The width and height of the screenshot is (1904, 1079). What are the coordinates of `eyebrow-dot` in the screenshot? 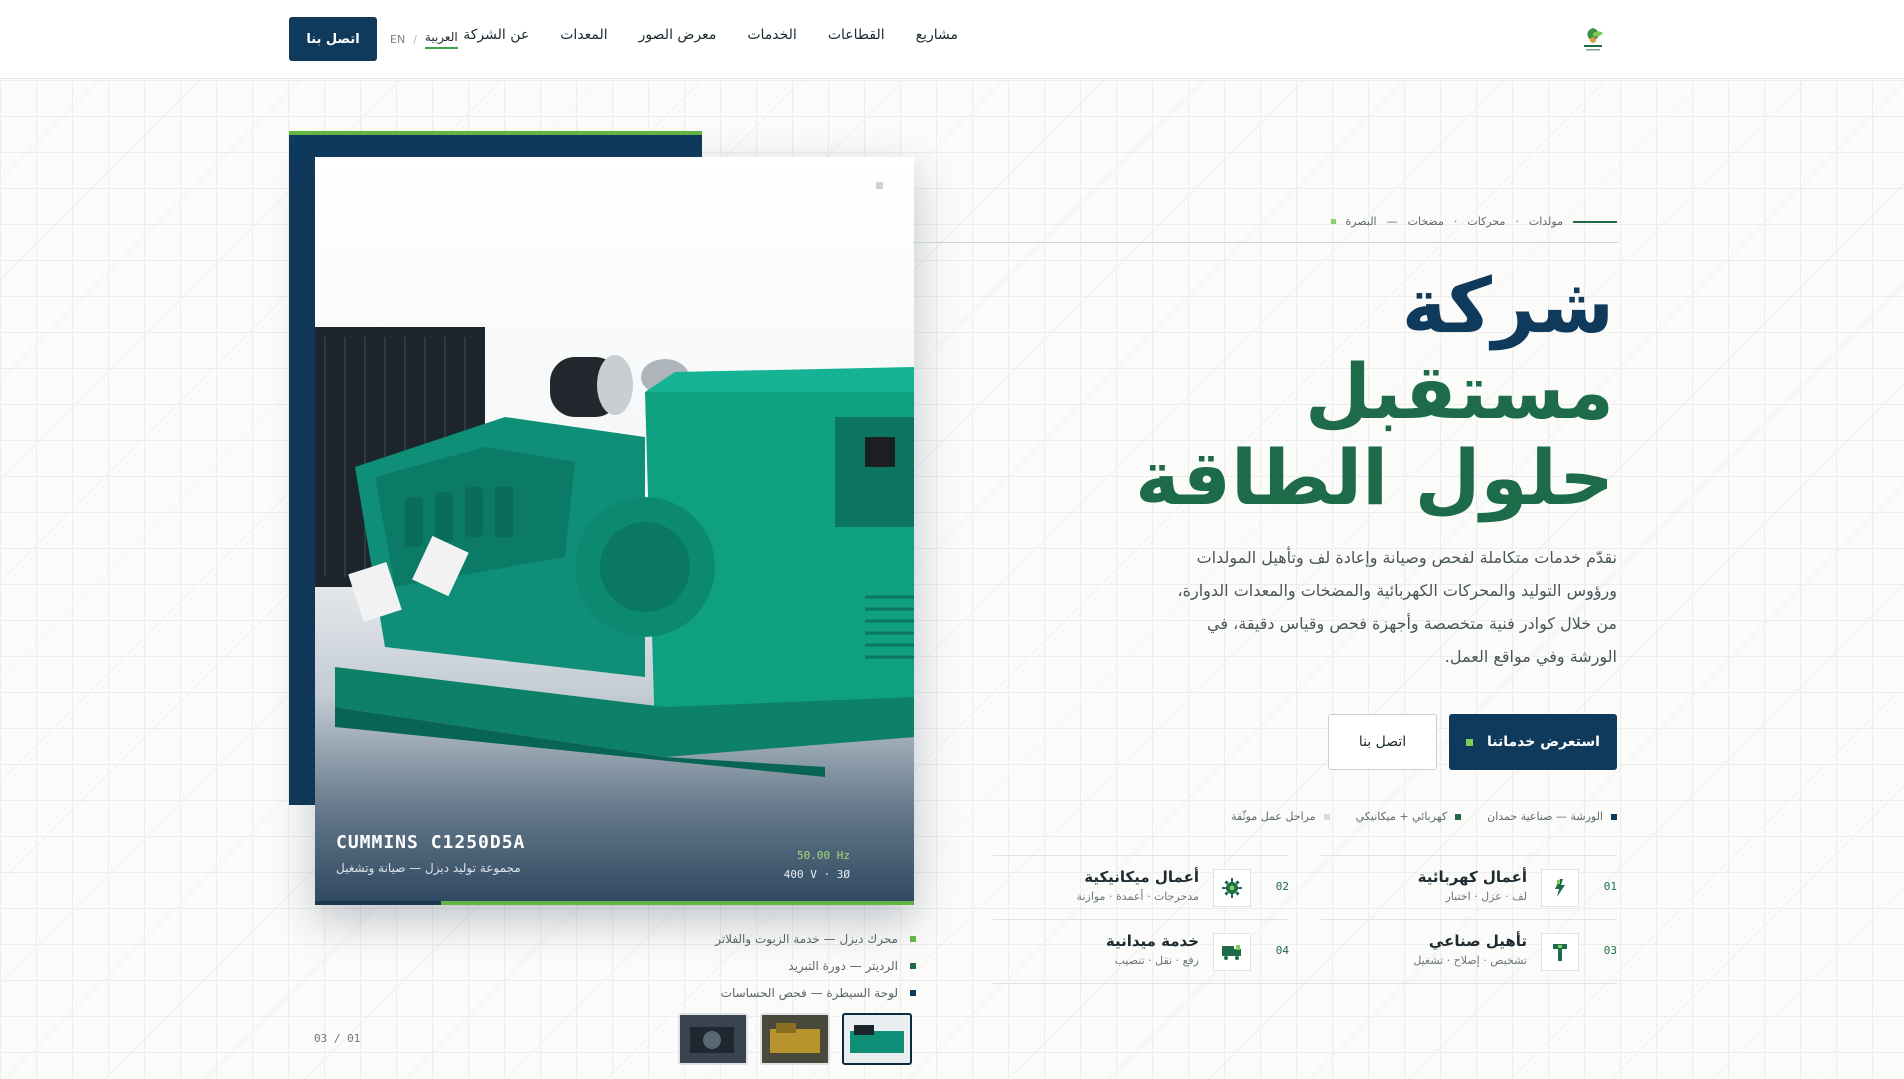 It's located at (1333, 221).